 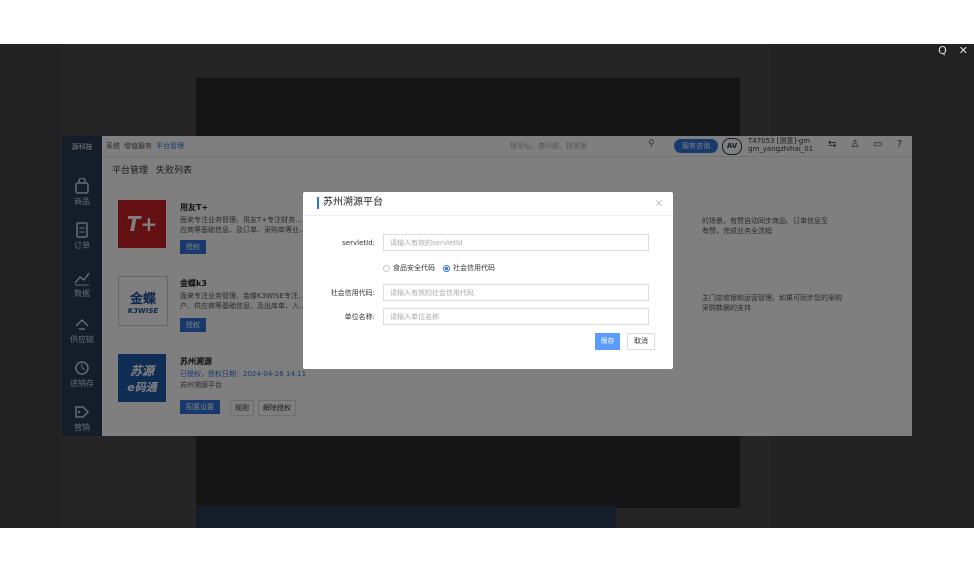 What do you see at coordinates (516, 316) in the screenshot?
I see `unit-name-input: 请输入单位名称` at bounding box center [516, 316].